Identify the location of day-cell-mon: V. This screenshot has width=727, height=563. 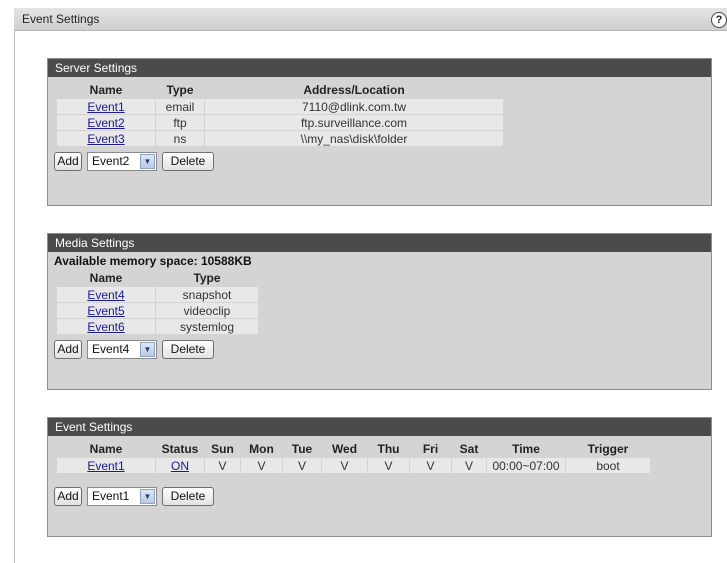
(261, 465).